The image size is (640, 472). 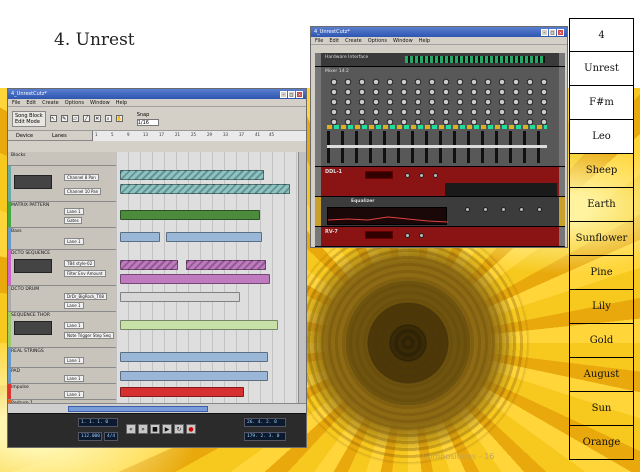 I want to click on loop-button: ↻, so click(x=179, y=429).